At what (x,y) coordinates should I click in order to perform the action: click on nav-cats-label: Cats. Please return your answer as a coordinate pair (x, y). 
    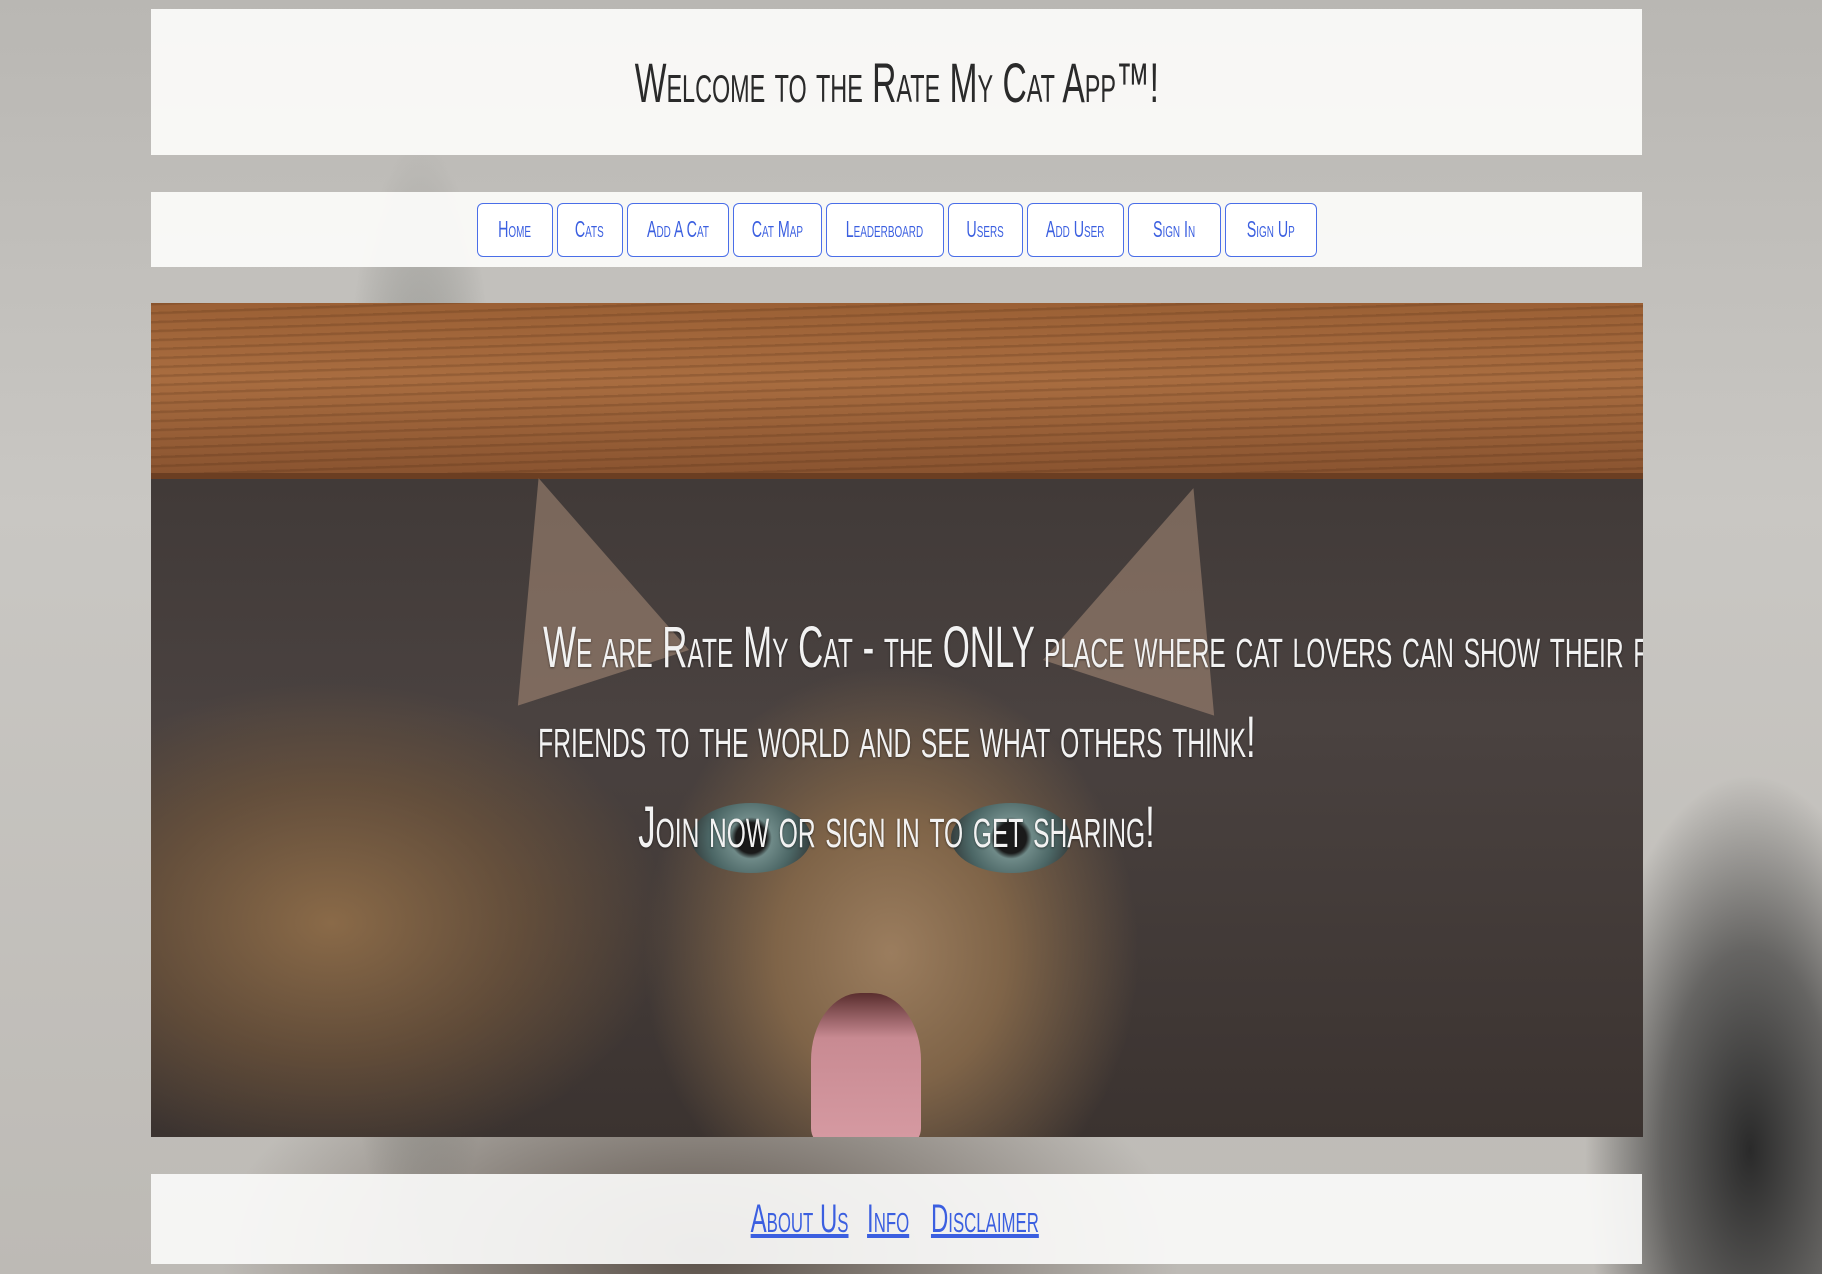
    Looking at the image, I should click on (589, 229).